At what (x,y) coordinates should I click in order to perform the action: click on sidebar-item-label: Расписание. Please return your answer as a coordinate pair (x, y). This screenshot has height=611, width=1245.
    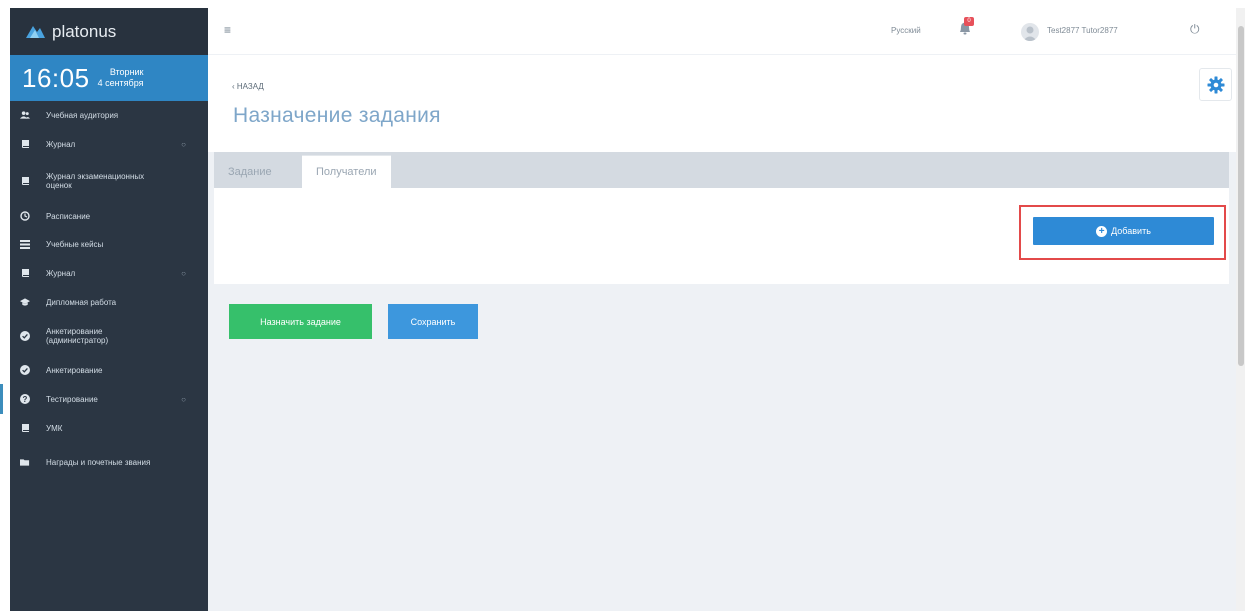
    Looking at the image, I should click on (68, 216).